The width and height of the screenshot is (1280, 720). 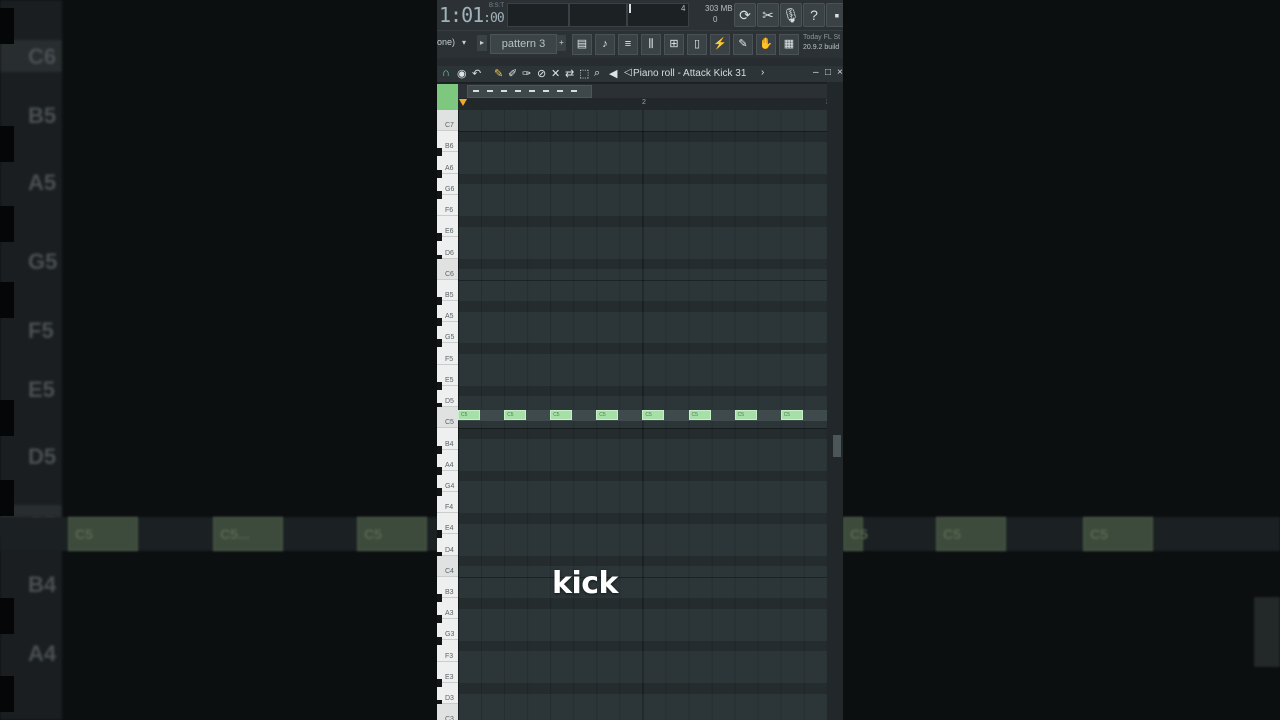 What do you see at coordinates (447, 566) in the screenshot?
I see `piano-key-c4: C4` at bounding box center [447, 566].